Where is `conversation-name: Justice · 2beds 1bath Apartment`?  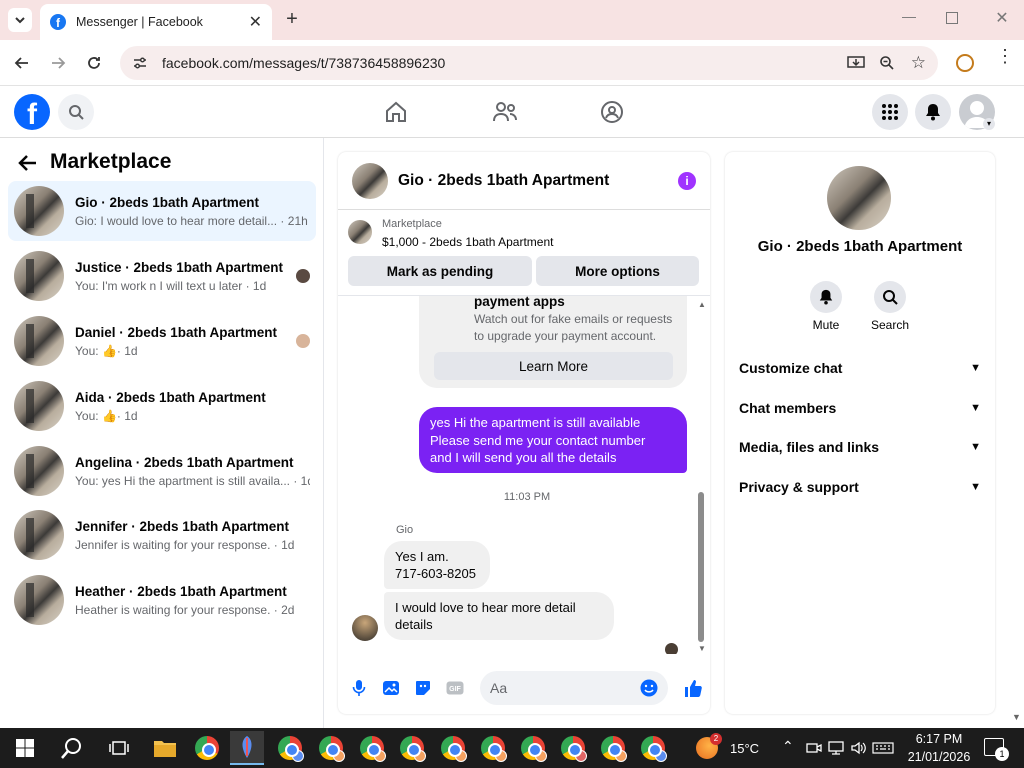 conversation-name: Justice · 2beds 1bath Apartment is located at coordinates (179, 267).